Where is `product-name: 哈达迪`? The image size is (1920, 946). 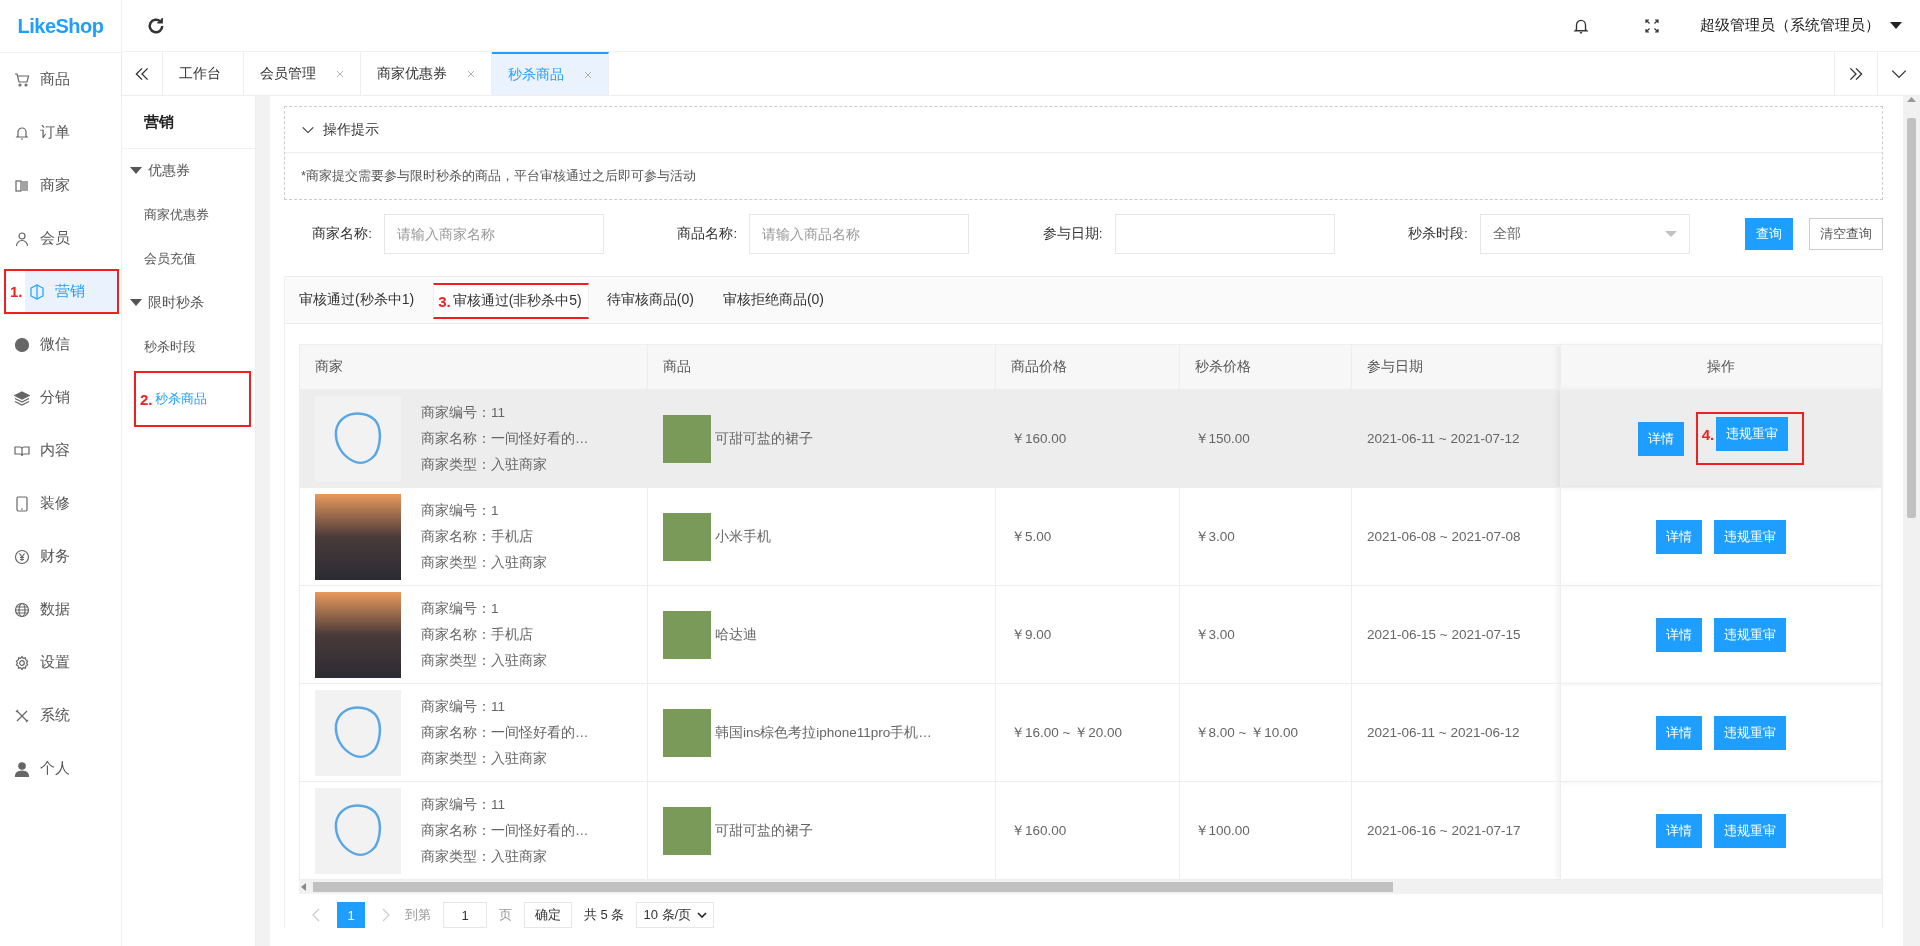 product-name: 哈达迪 is located at coordinates (736, 634).